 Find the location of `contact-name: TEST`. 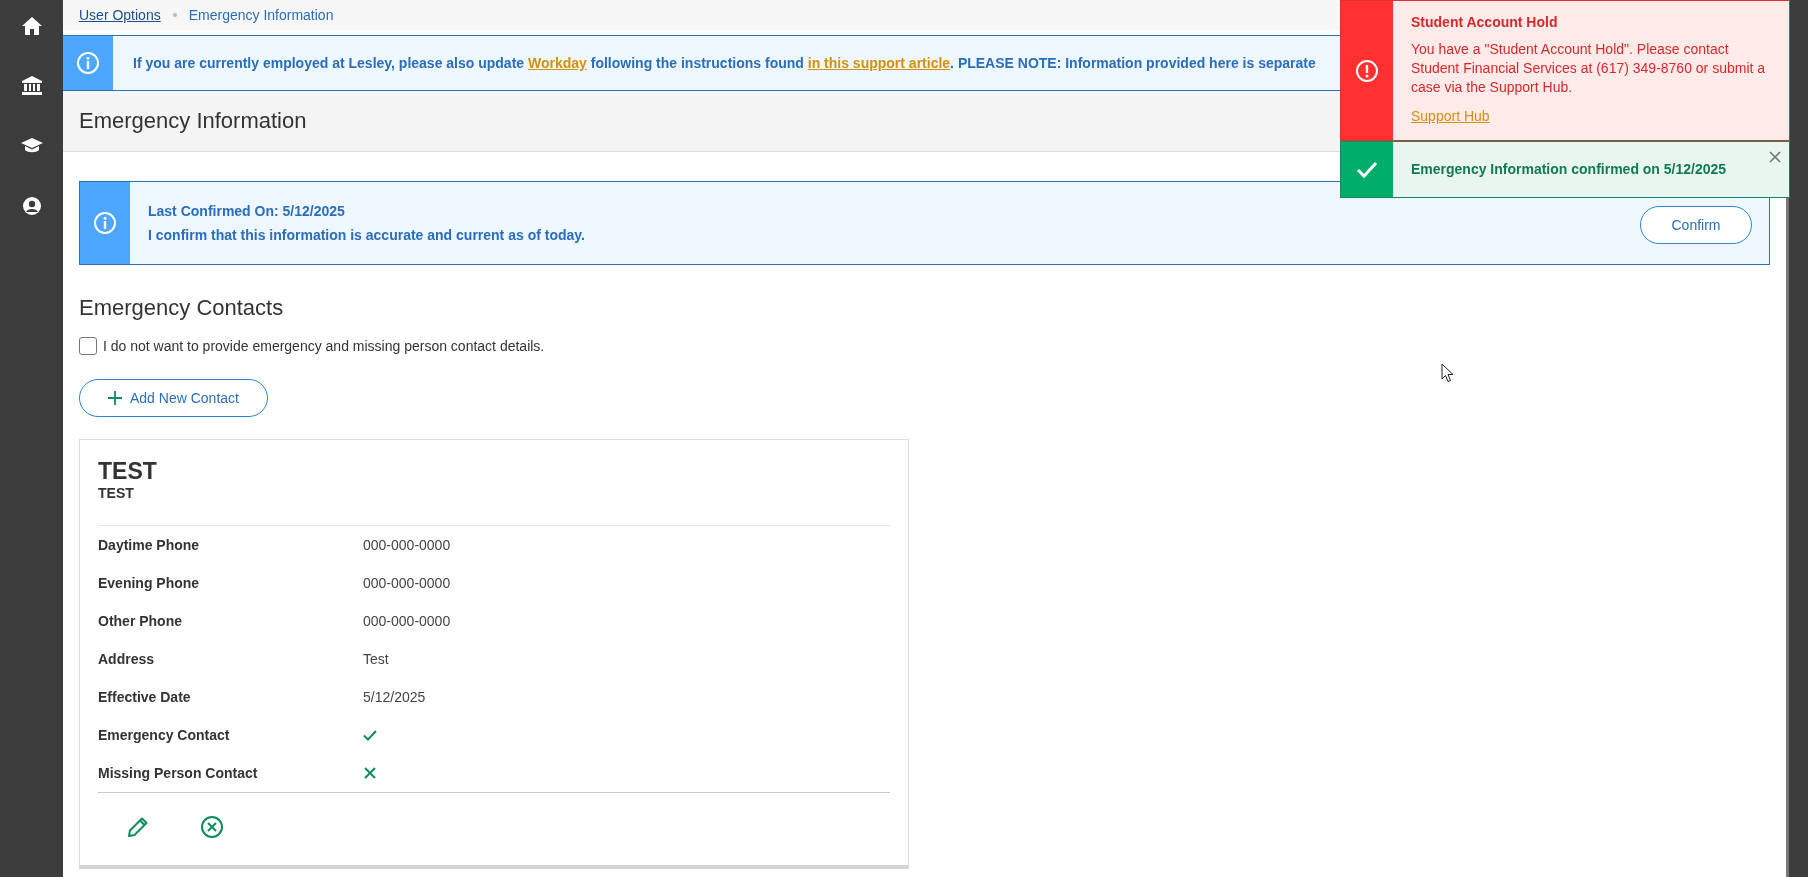

contact-name: TEST is located at coordinates (128, 471).